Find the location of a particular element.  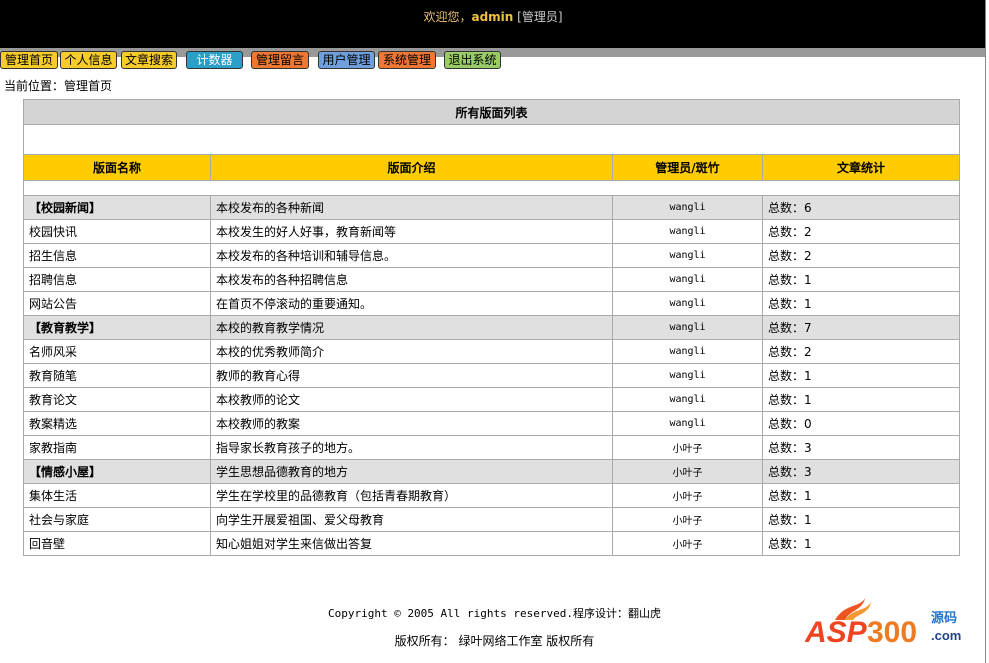

table-row: 社会与家庭 向学生开展爱祖国、爱父母教育 小叶子 总数：1 is located at coordinates (491, 519).